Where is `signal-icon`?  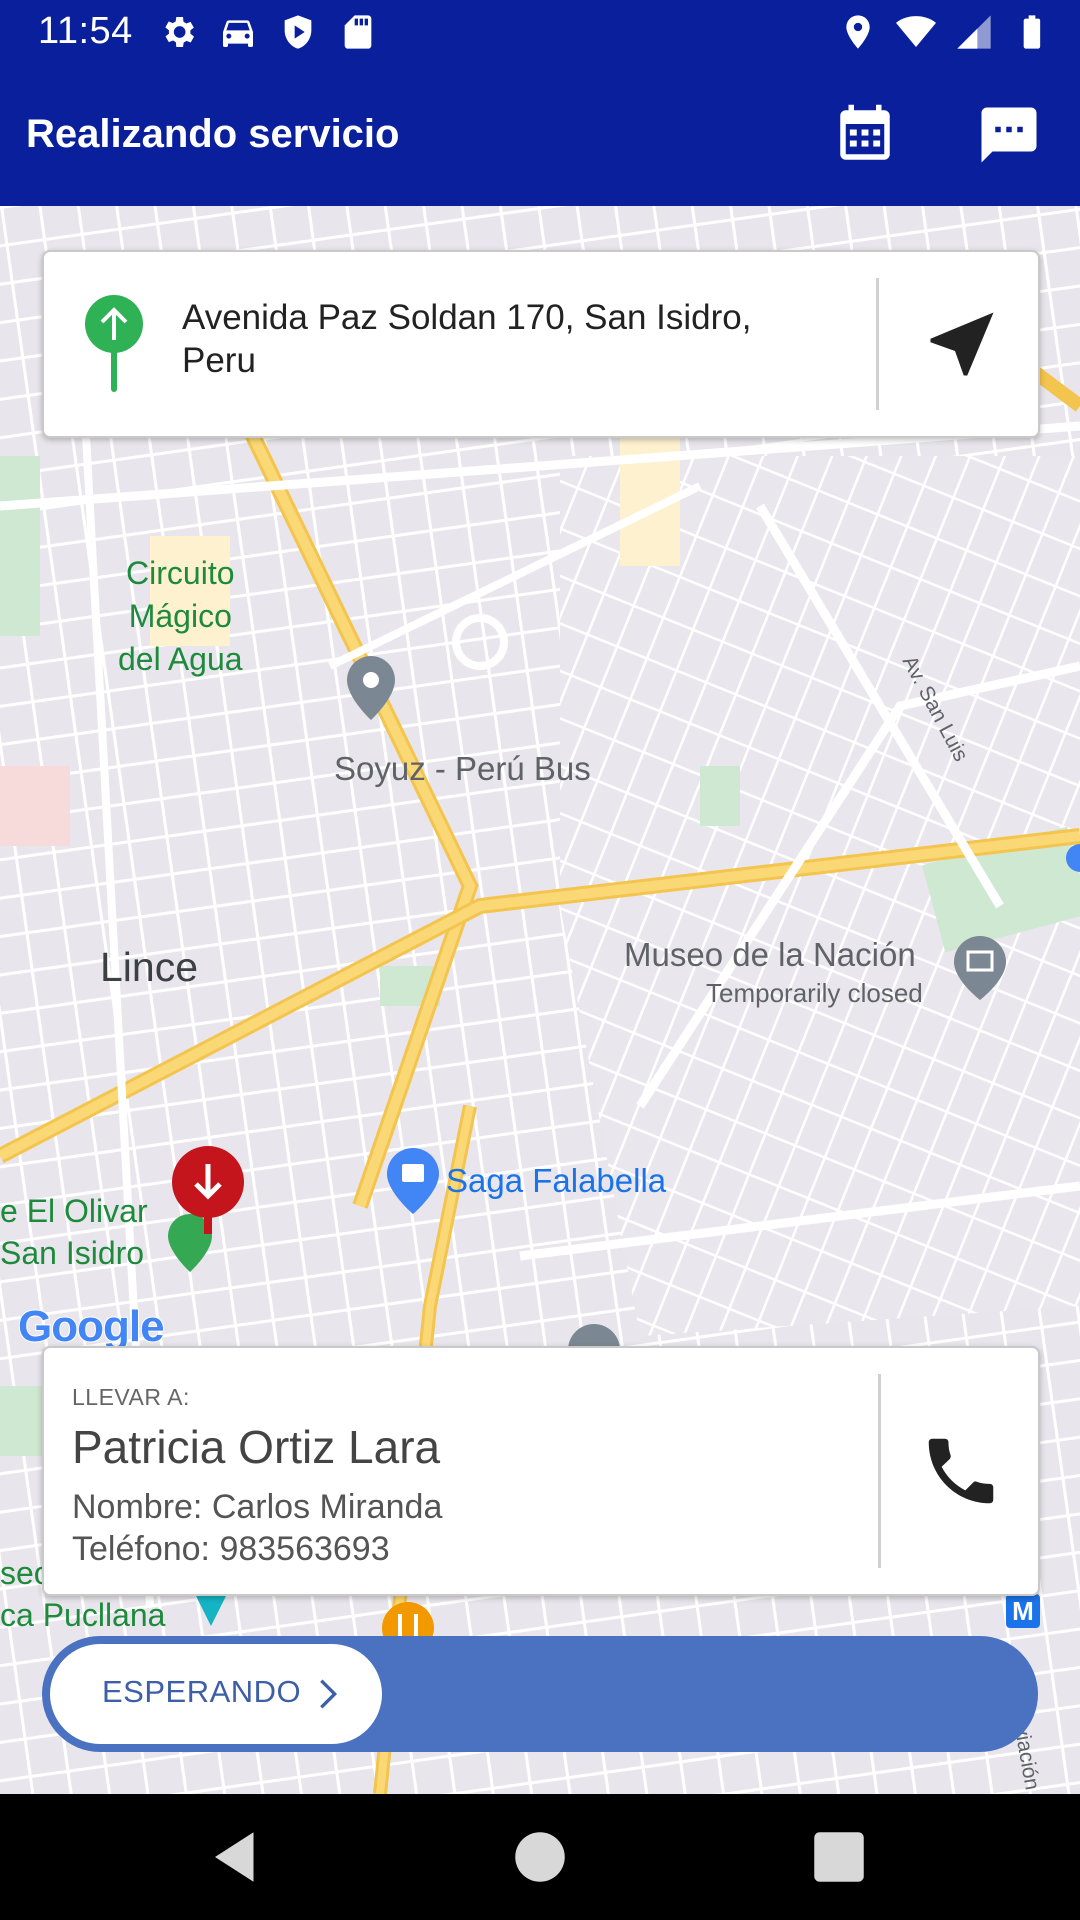 signal-icon is located at coordinates (974, 32).